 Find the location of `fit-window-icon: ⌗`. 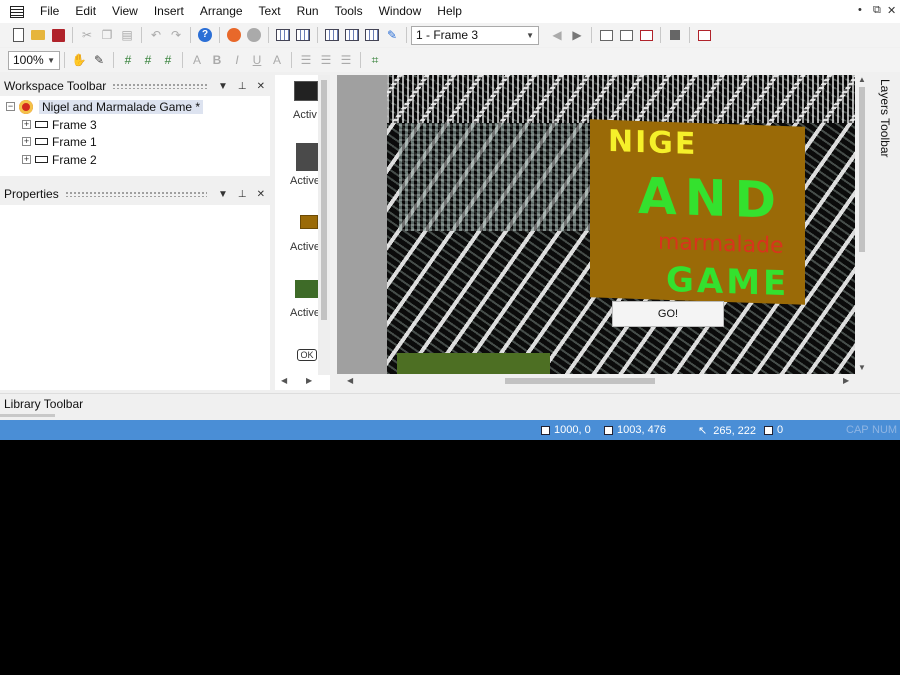

fit-window-icon: ⌗ is located at coordinates (375, 60).